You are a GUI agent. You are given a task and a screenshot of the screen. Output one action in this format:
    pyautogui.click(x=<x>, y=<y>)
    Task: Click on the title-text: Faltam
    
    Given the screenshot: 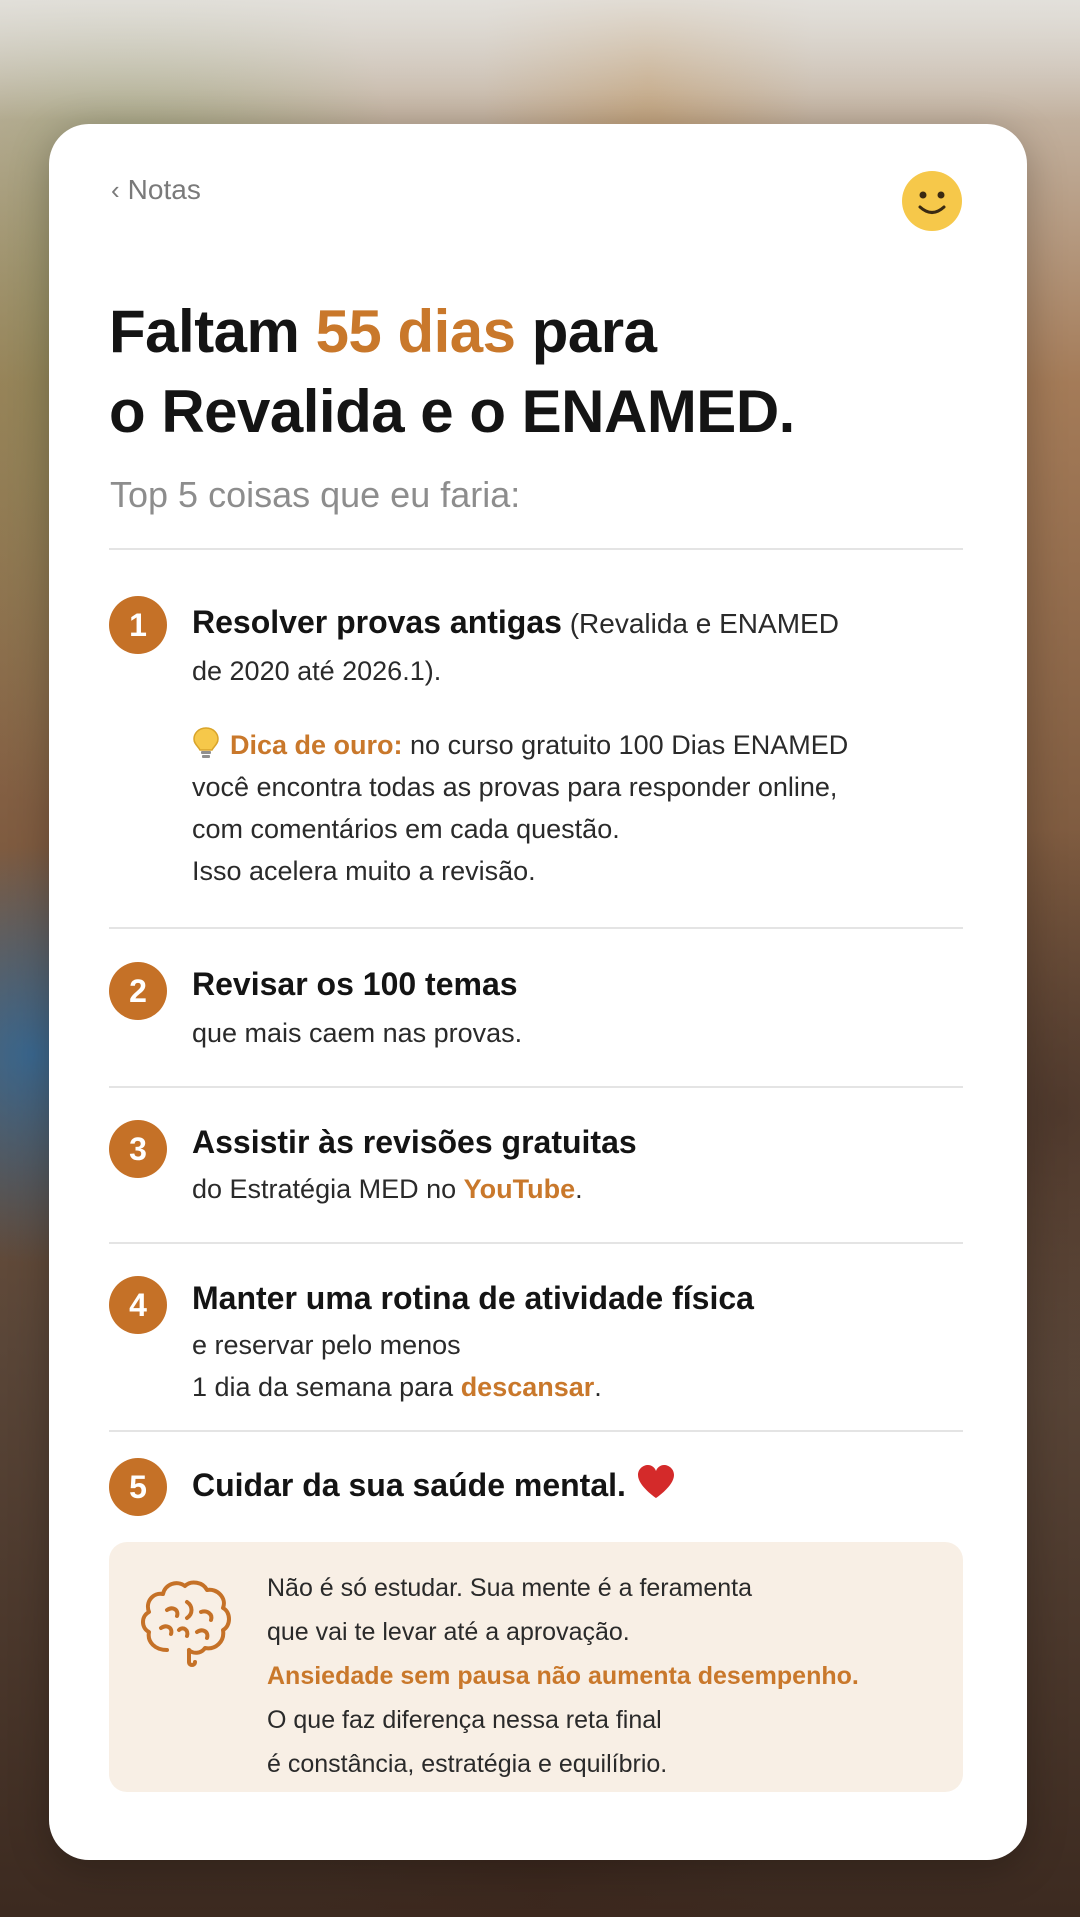 What is the action you would take?
    pyautogui.click(x=212, y=331)
    